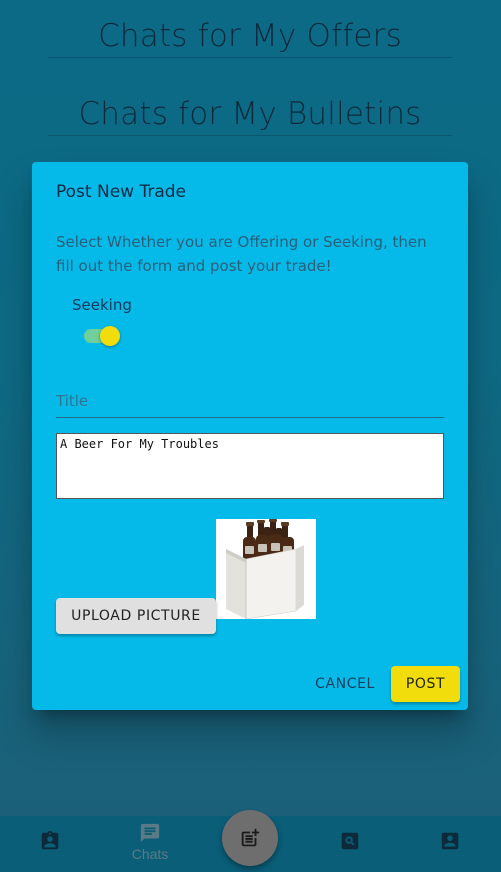 This screenshot has width=501, height=872. Describe the element at coordinates (250, 116) in the screenshot. I see `bulletins-chats-heading: Chats for My Bulletins` at that location.